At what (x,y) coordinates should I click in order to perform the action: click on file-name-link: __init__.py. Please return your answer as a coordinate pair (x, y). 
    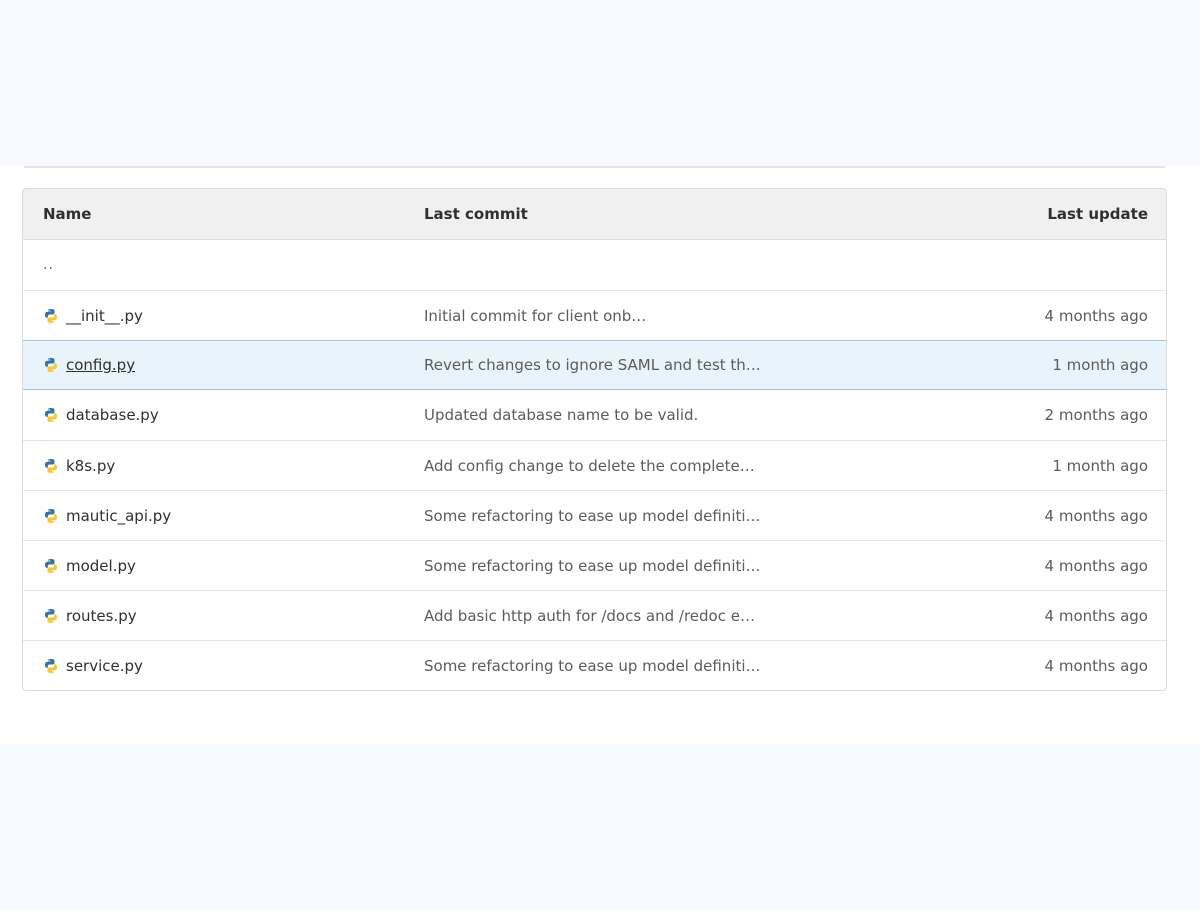
    Looking at the image, I should click on (104, 316).